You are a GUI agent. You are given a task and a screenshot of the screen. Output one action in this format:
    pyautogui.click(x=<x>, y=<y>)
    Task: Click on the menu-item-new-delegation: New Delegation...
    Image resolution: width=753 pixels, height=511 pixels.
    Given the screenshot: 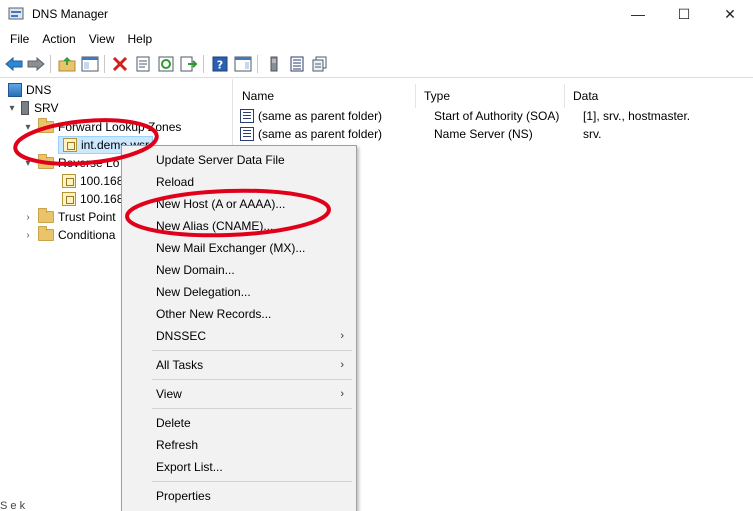 What is the action you would take?
    pyautogui.click(x=239, y=292)
    